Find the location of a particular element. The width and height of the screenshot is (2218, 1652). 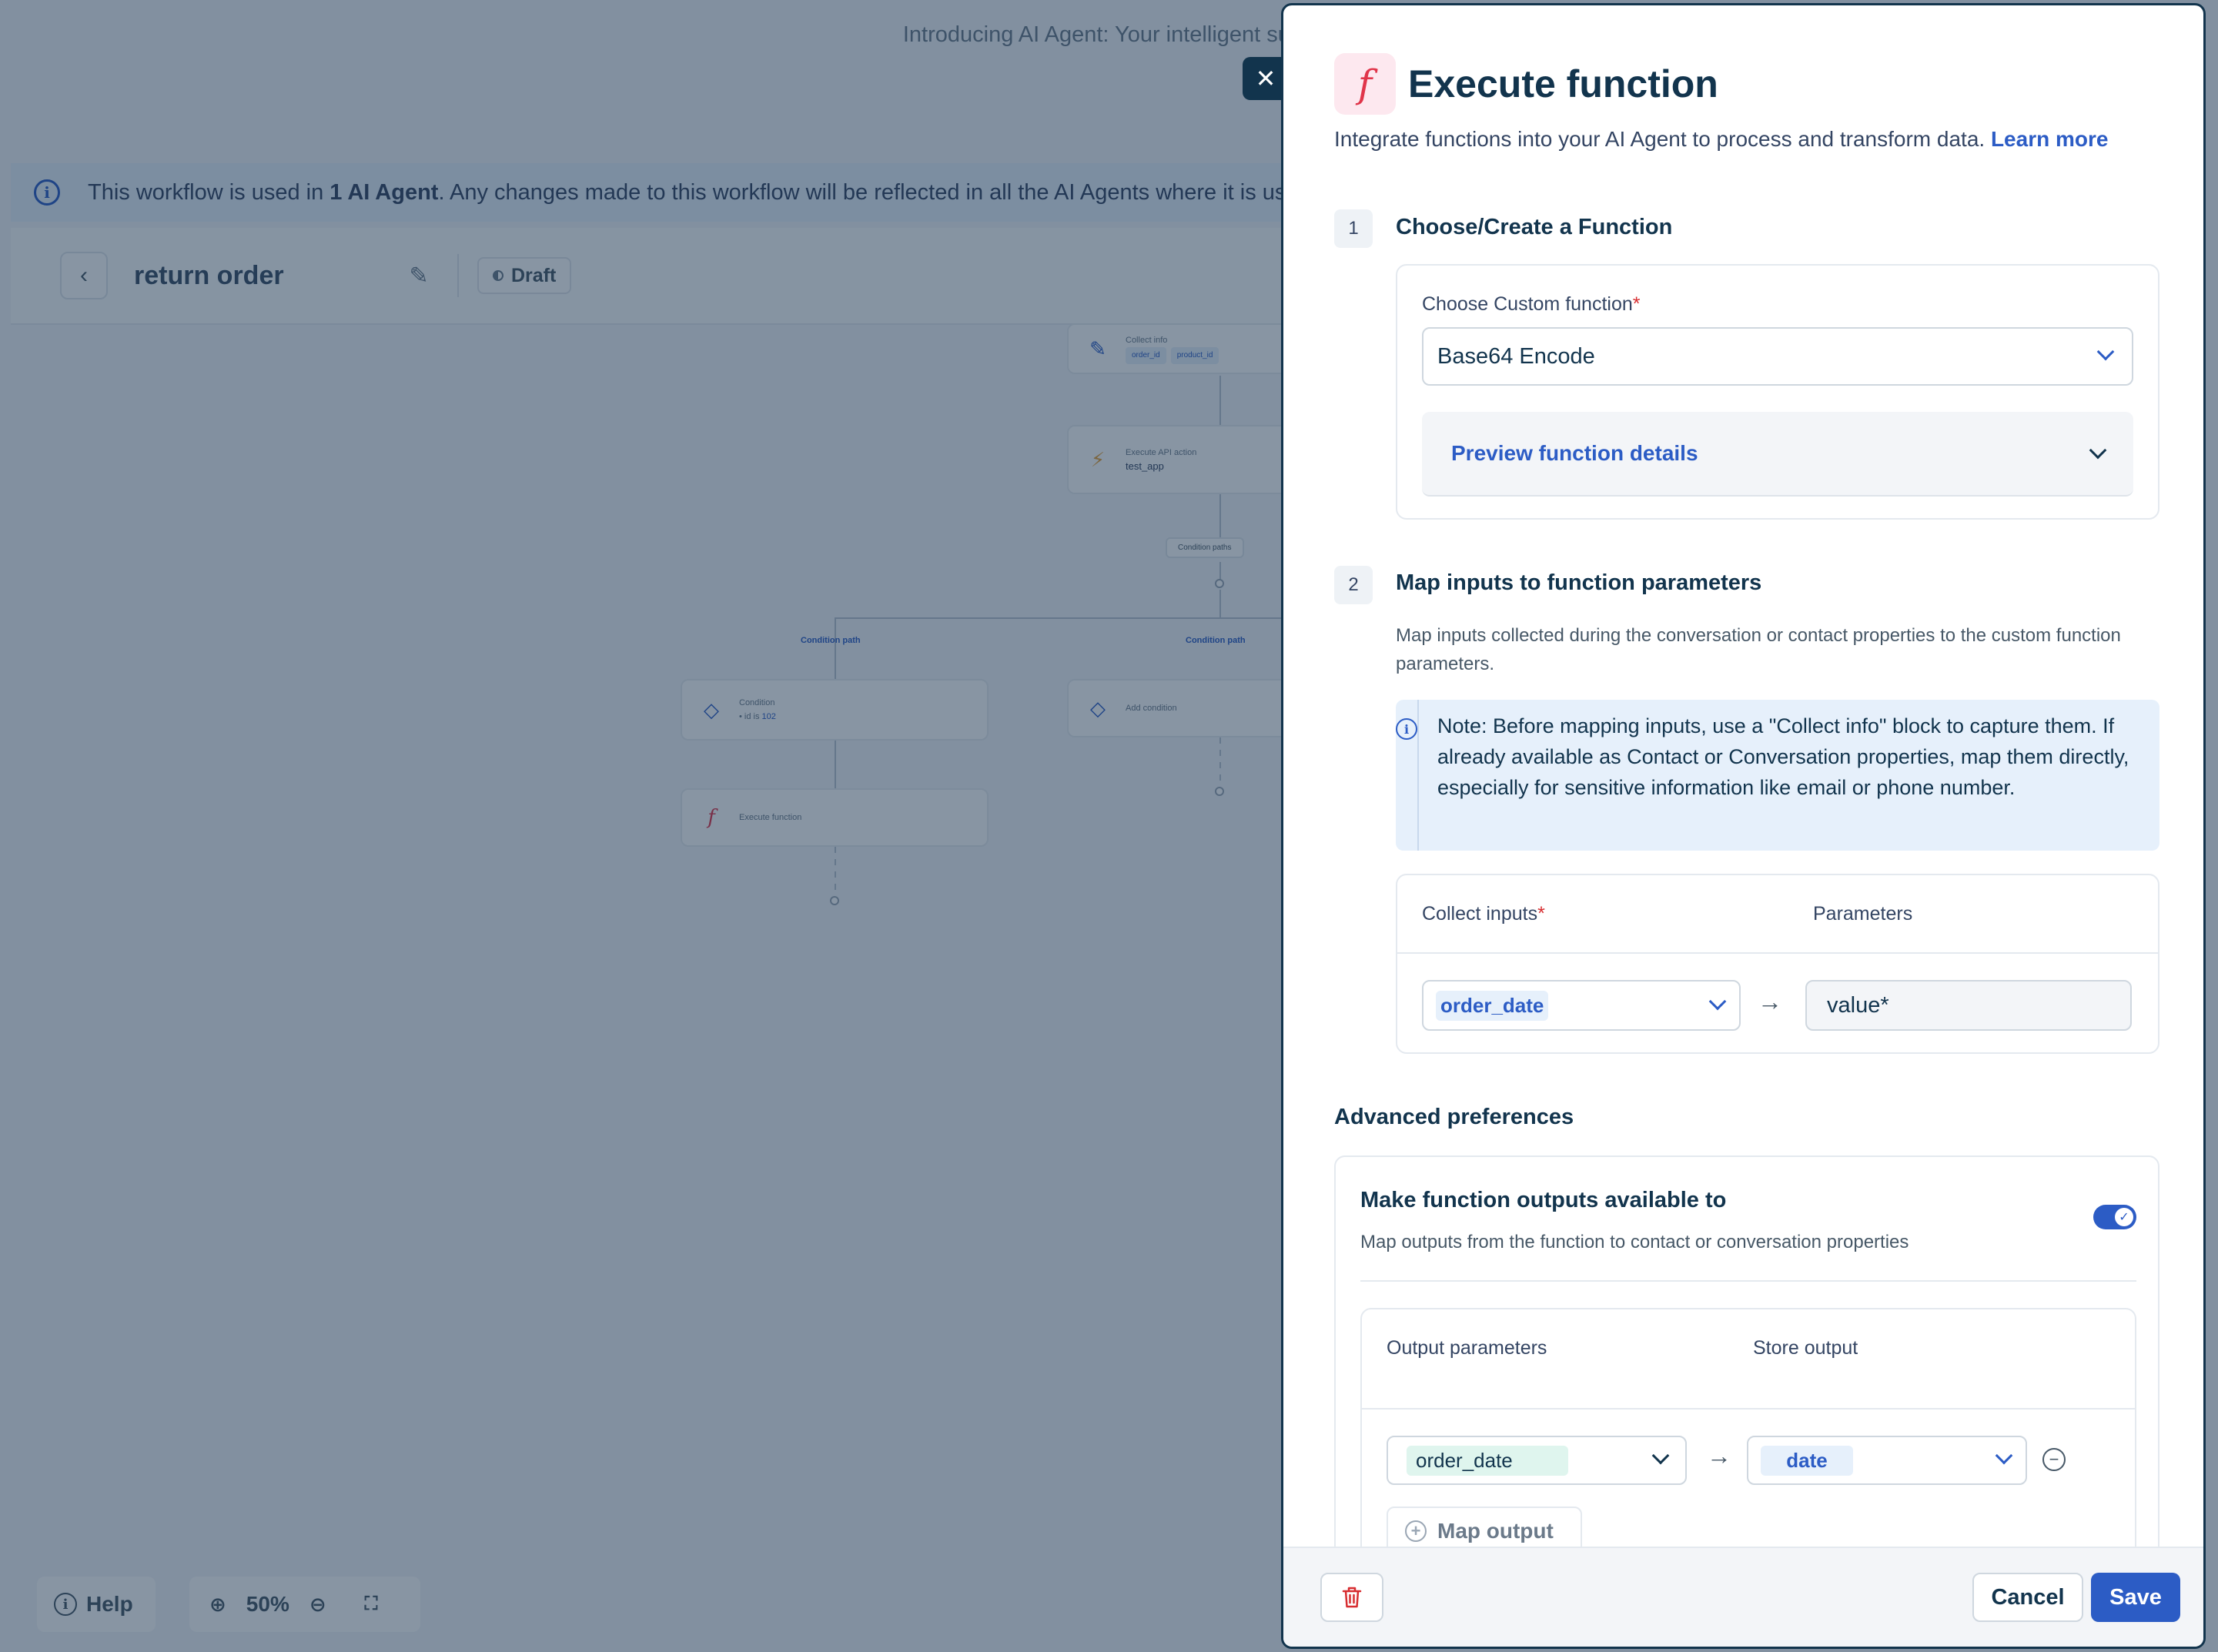

function-outputs-toggle: ✓ is located at coordinates (2114, 1217).